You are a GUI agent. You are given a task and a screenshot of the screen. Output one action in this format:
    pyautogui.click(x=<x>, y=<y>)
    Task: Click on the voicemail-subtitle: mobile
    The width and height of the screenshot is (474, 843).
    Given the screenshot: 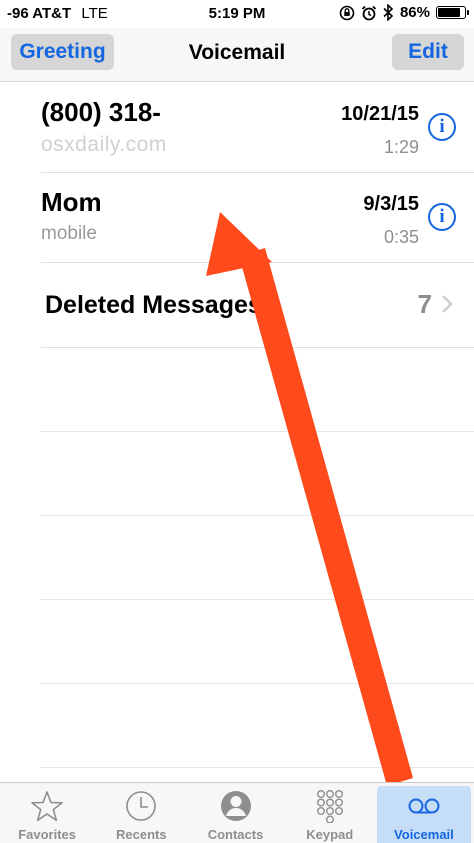 What is the action you would take?
    pyautogui.click(x=69, y=233)
    